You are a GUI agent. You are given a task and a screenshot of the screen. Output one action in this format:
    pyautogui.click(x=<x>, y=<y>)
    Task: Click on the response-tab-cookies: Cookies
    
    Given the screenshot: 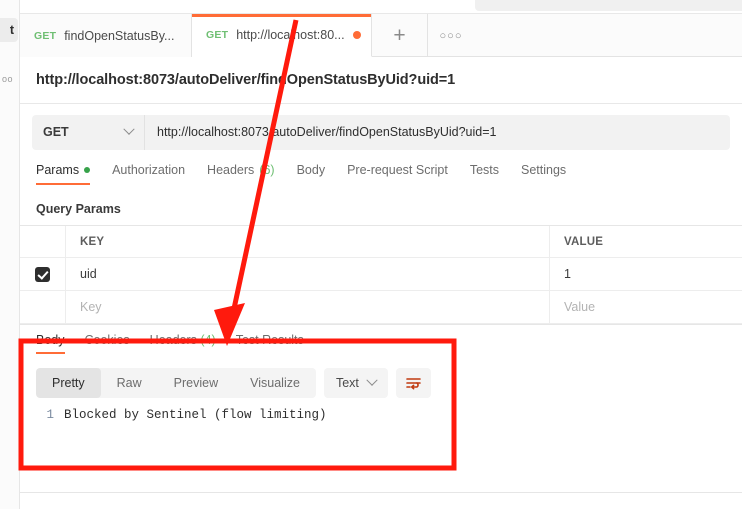 What is the action you would take?
    pyautogui.click(x=107, y=343)
    